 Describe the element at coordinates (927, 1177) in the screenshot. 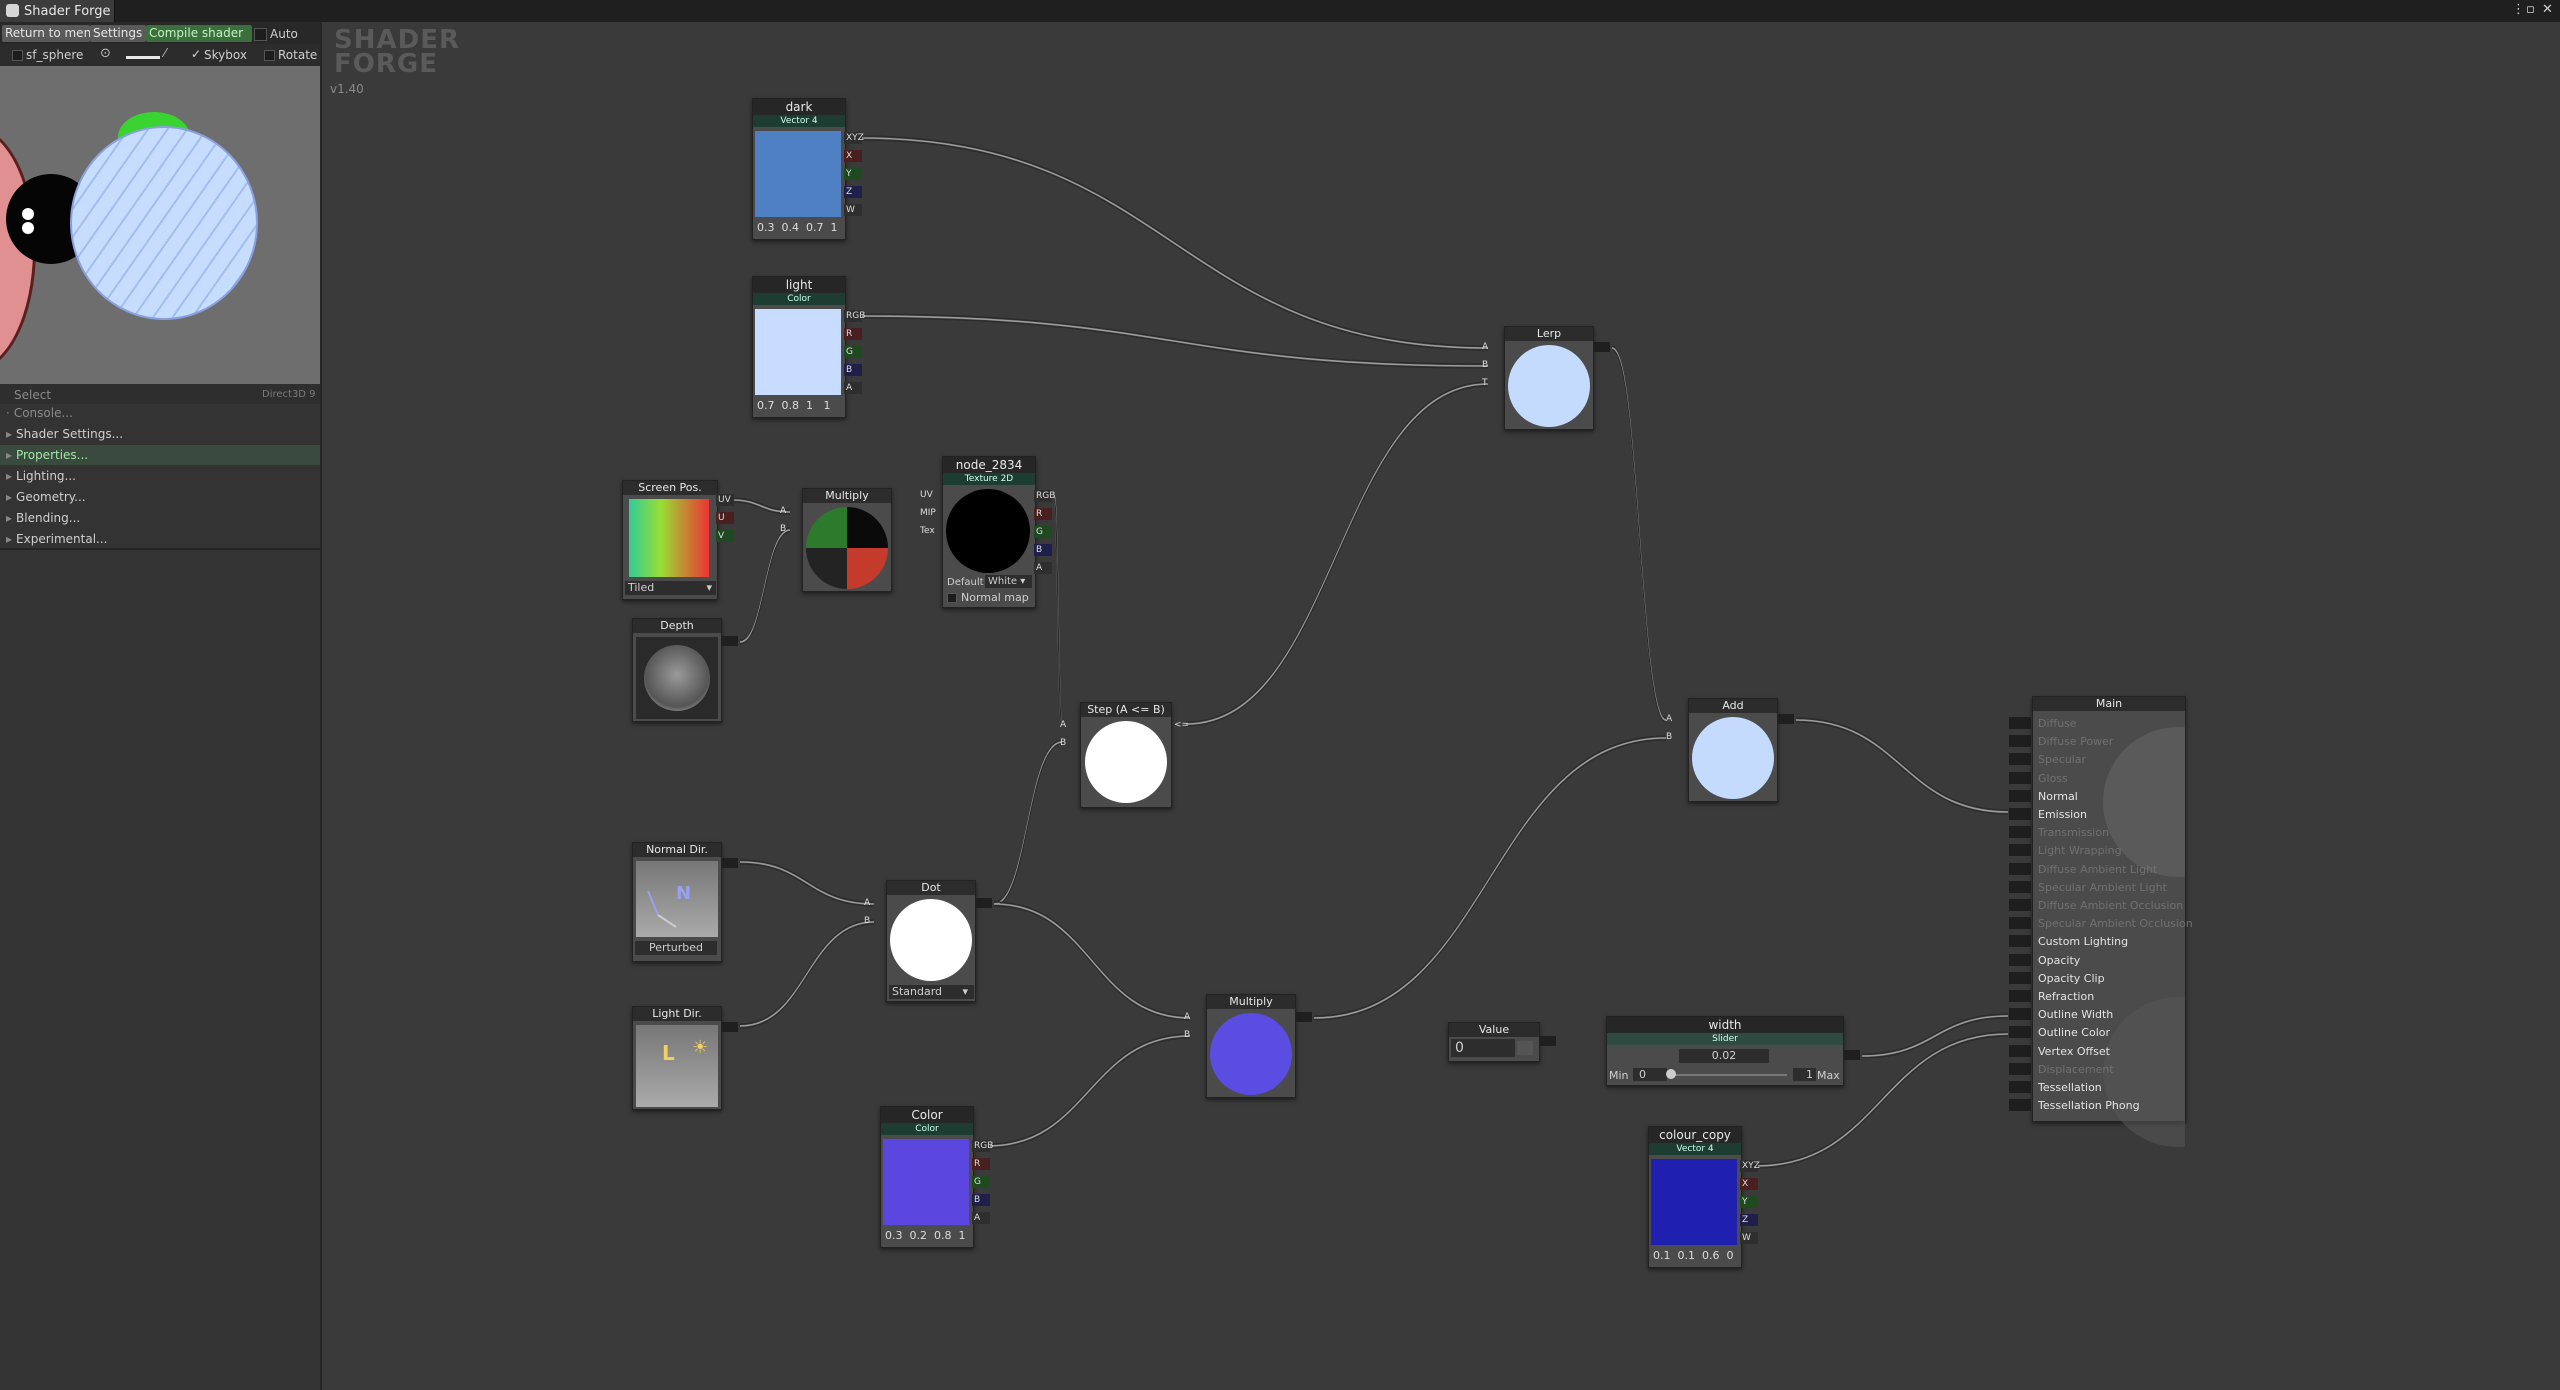

I see `node-color: Color Color 0.3 0.2 0.8 1` at that location.